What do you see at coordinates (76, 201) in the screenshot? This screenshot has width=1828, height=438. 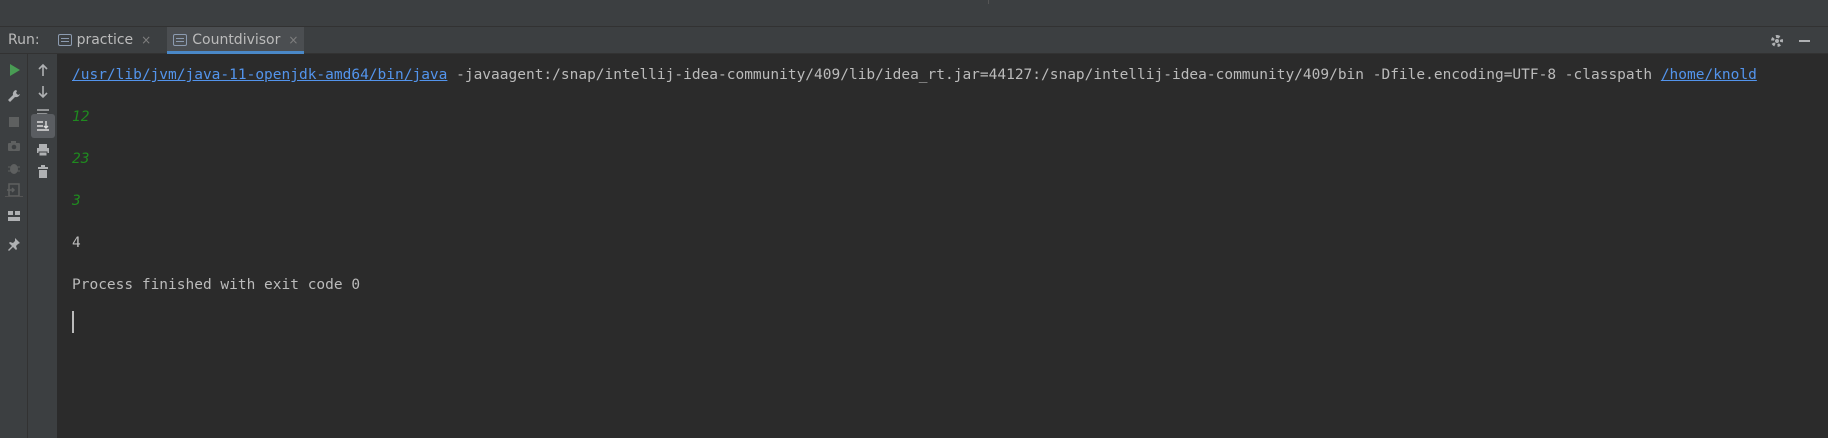 I see `user-input-line: 3` at bounding box center [76, 201].